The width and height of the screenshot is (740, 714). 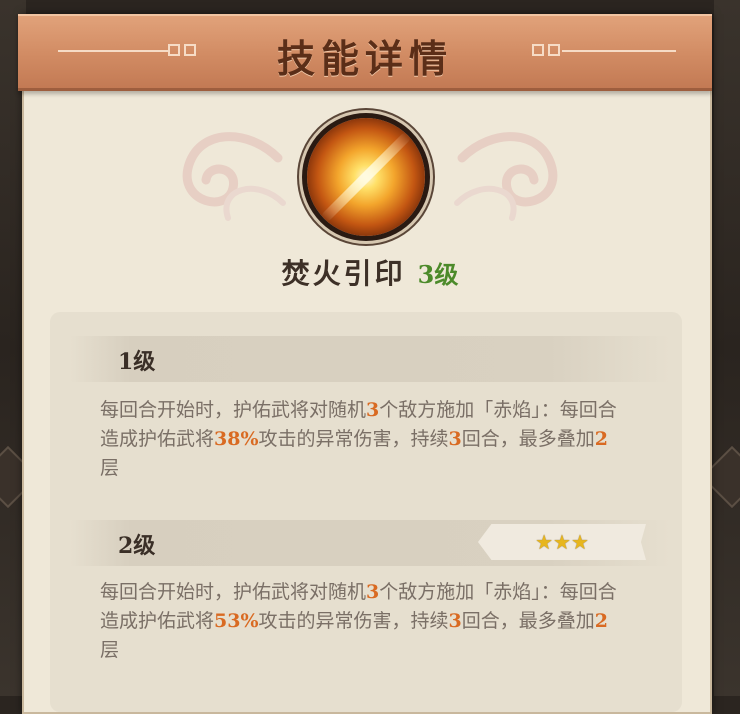 What do you see at coordinates (364, 58) in the screenshot?
I see `page-title: 技能详情` at bounding box center [364, 58].